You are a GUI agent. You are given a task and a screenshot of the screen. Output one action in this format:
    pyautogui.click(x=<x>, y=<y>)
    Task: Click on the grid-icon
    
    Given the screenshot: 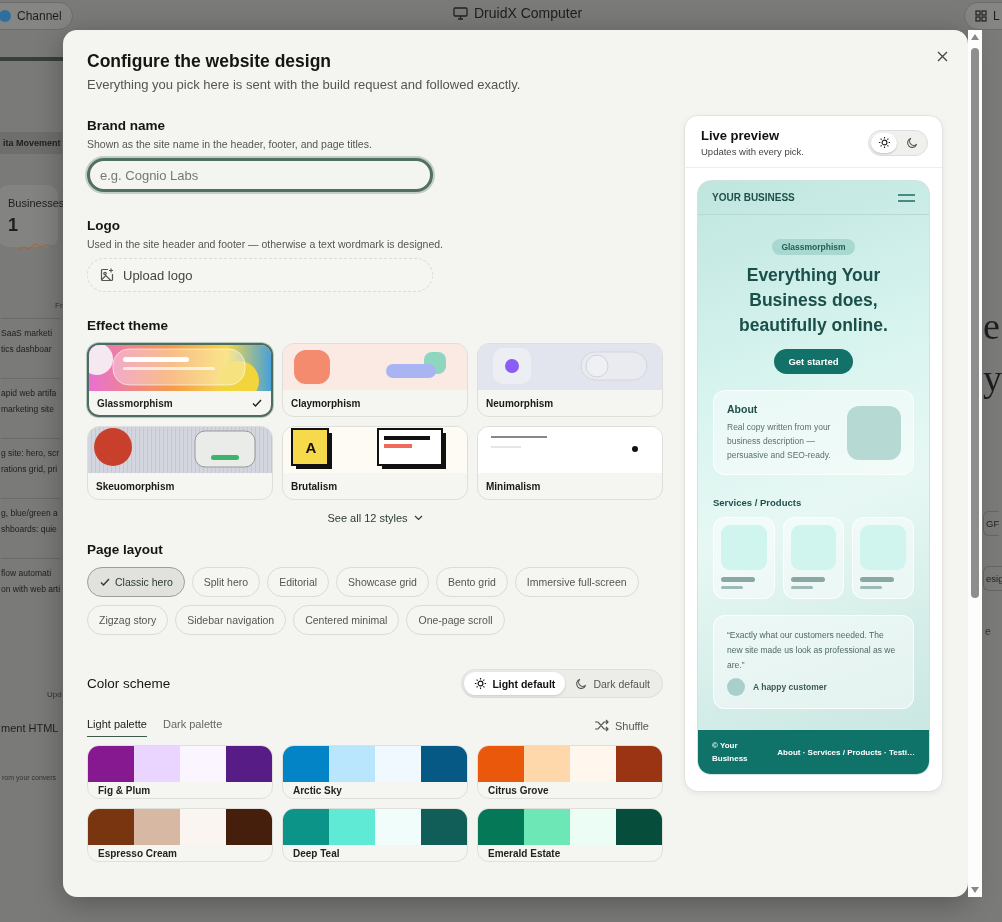 What is the action you would take?
    pyautogui.click(x=981, y=16)
    